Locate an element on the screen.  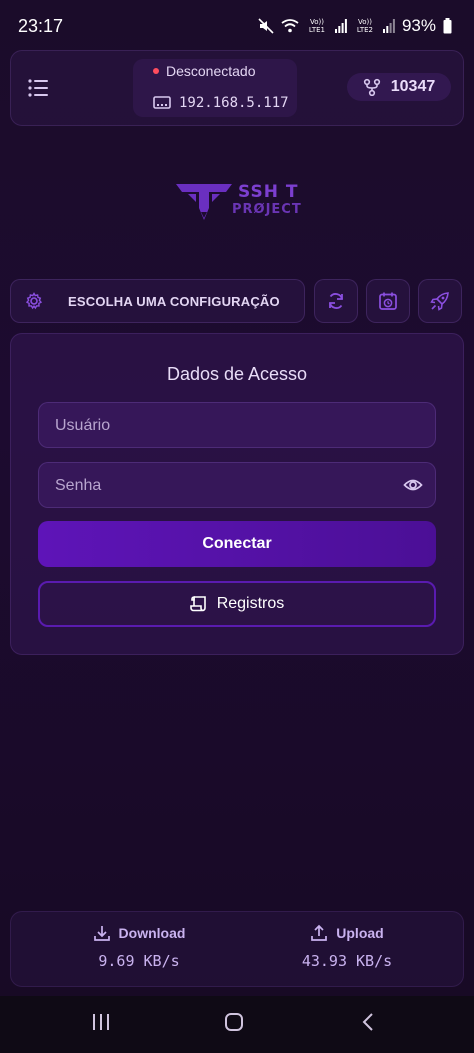
home-button is located at coordinates (234, 1024).